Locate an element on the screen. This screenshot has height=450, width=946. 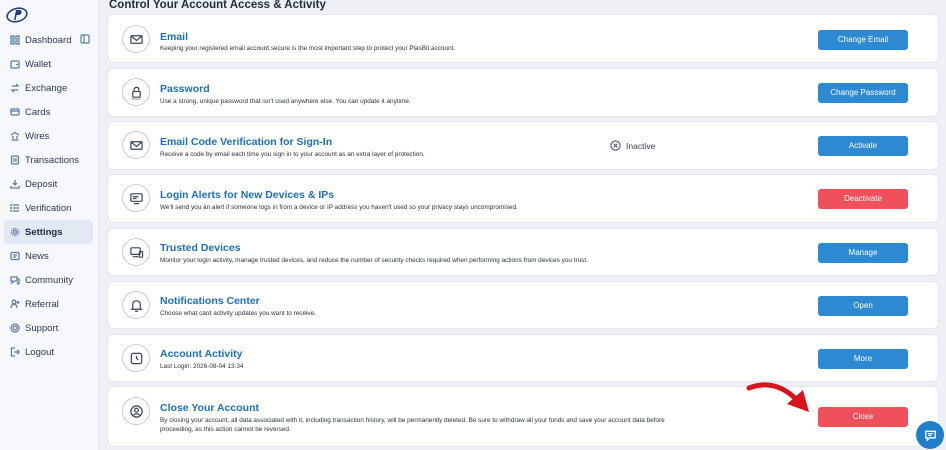
change-email-button: Change Email is located at coordinates (863, 40).